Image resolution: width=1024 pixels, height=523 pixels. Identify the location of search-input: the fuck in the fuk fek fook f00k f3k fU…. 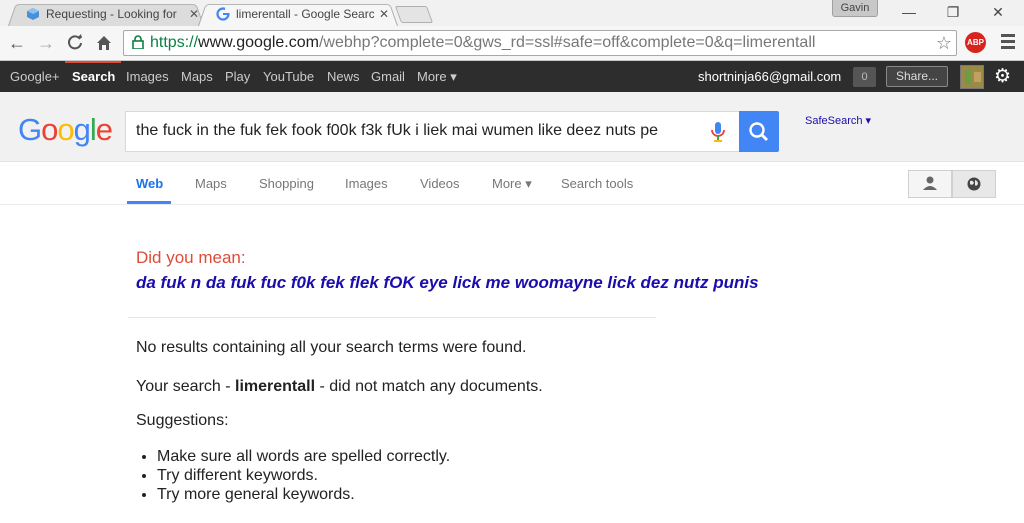
(416, 131).